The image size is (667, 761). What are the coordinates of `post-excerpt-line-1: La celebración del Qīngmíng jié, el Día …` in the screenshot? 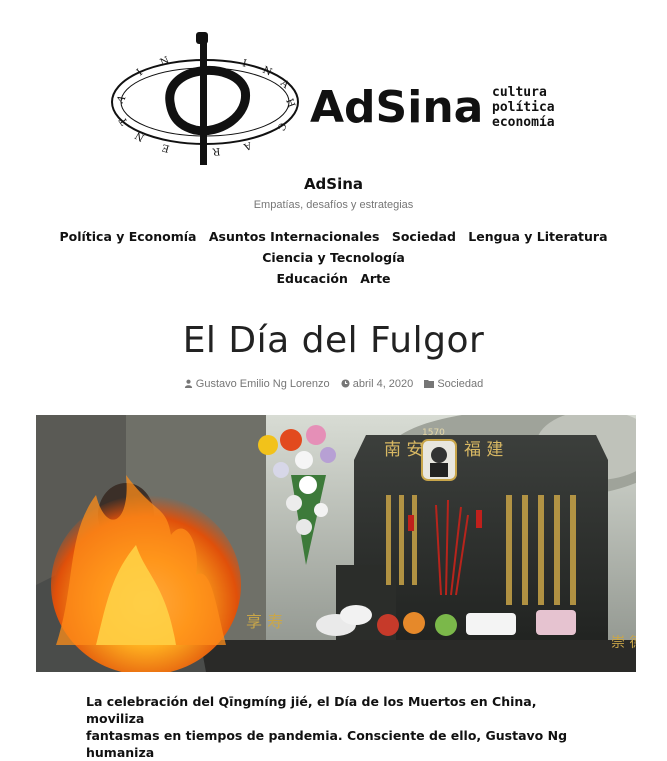 It's located at (311, 710).